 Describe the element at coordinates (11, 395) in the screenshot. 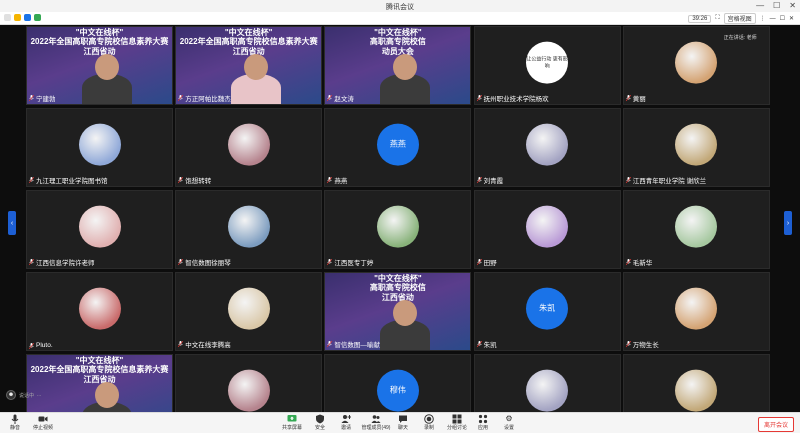

I see `self-avatar: ☻` at that location.